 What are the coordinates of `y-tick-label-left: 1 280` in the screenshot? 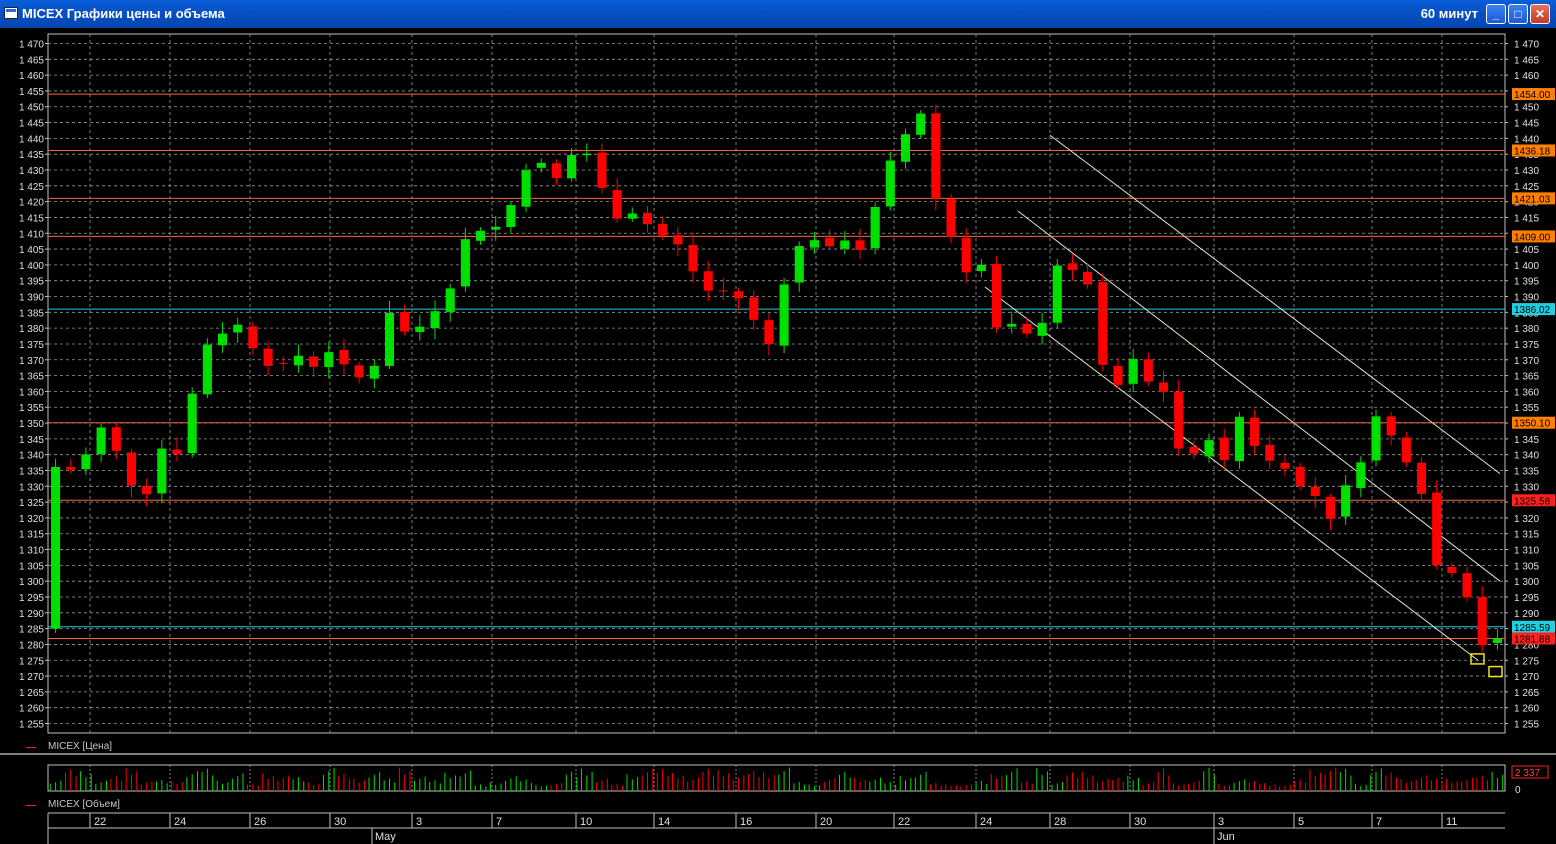 It's located at (31, 645).